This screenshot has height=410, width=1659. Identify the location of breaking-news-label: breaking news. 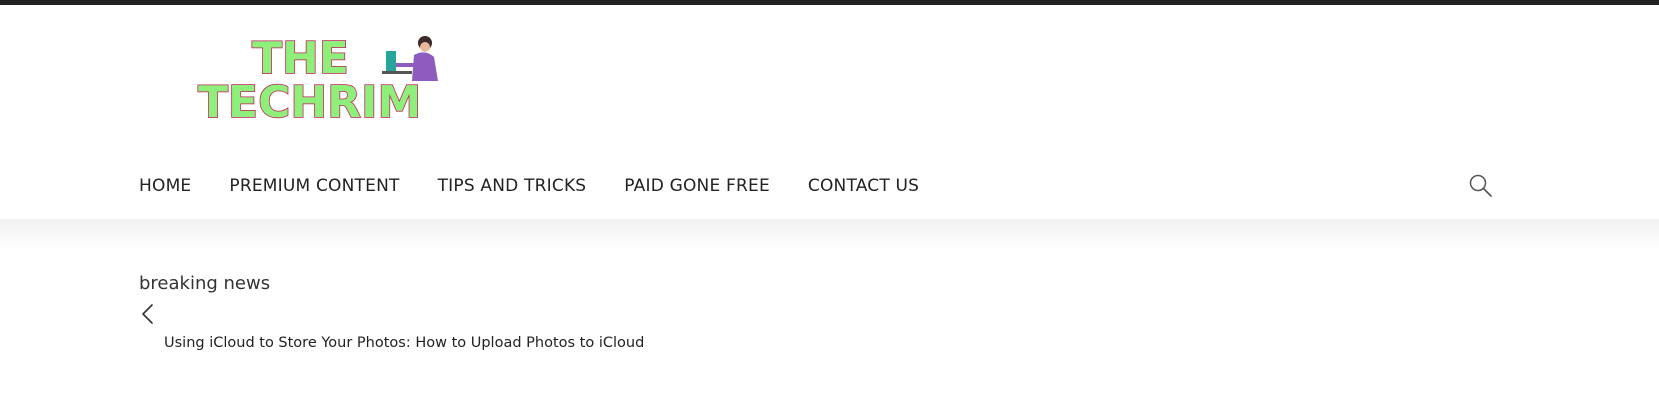
(205, 283).